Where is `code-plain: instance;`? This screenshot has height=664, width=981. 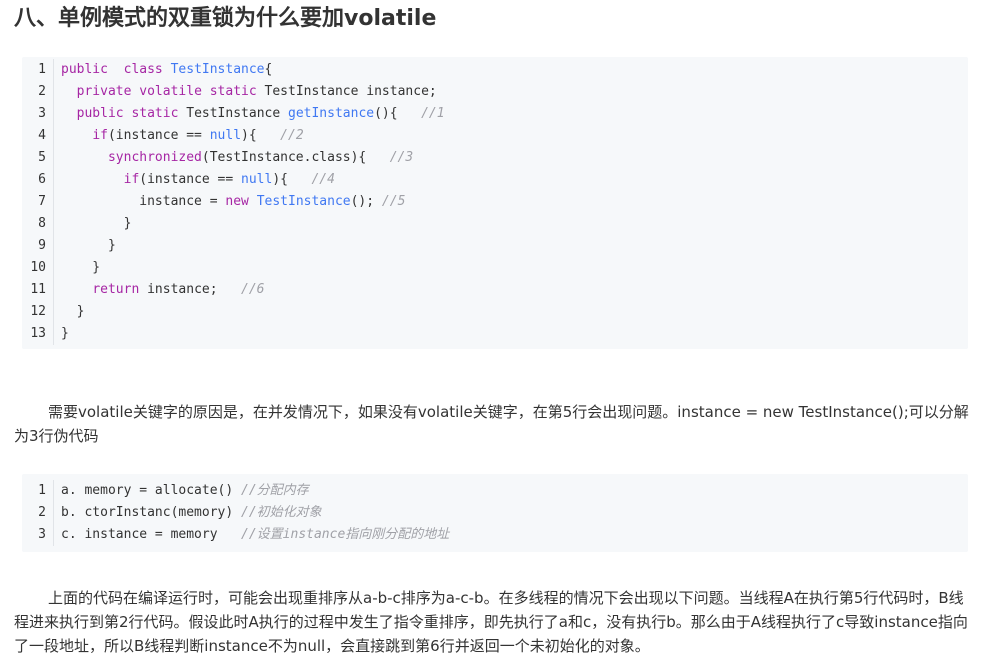
code-plain: instance; is located at coordinates (190, 289).